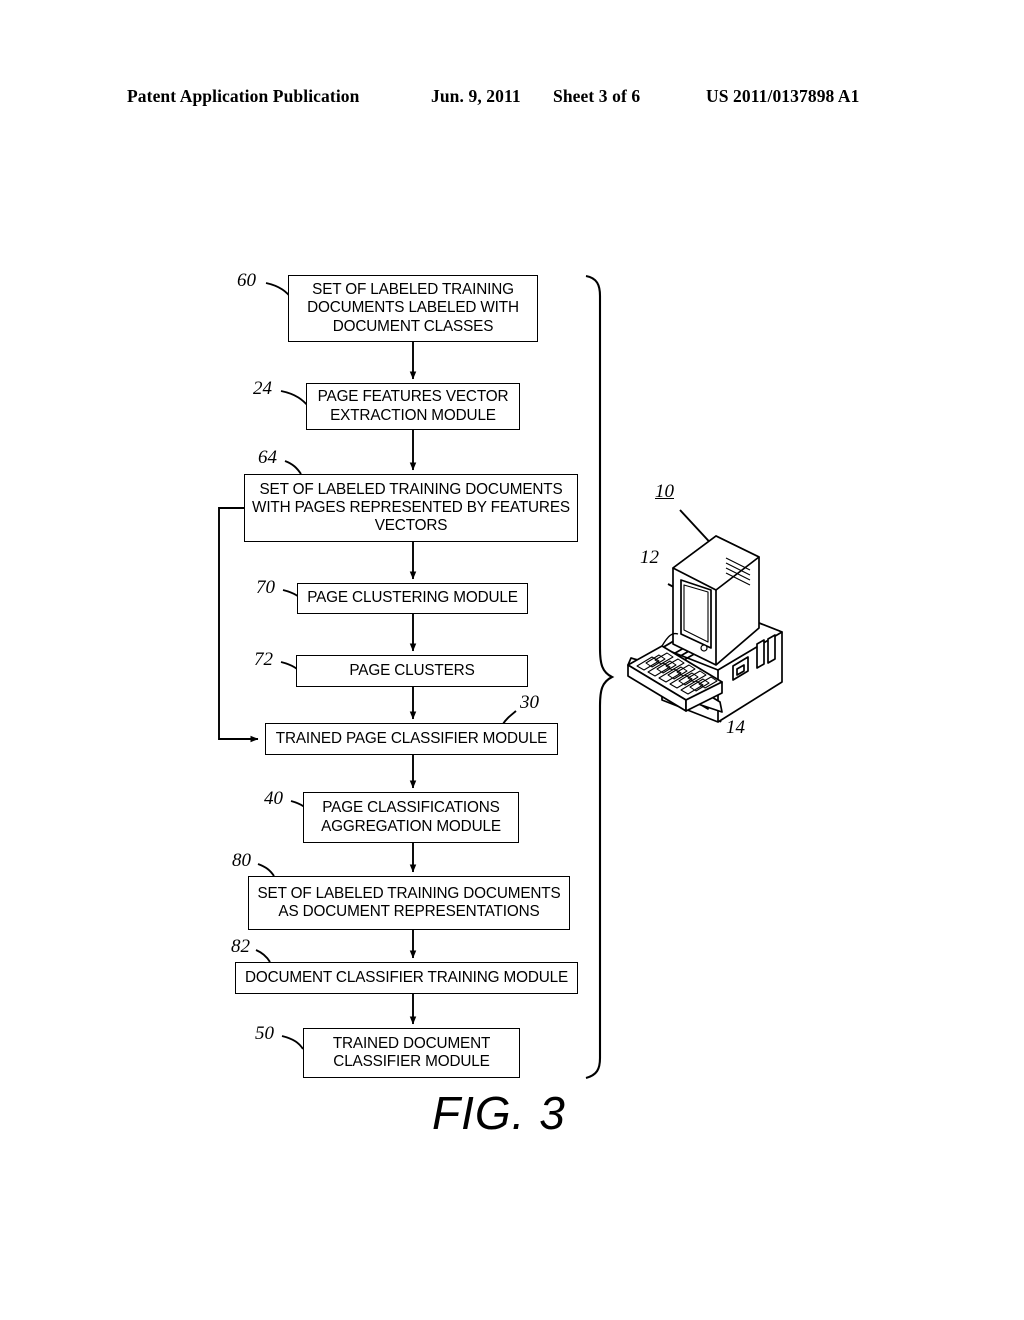 This screenshot has width=1024, height=1320. What do you see at coordinates (600, 677) in the screenshot?
I see `system-brace` at bounding box center [600, 677].